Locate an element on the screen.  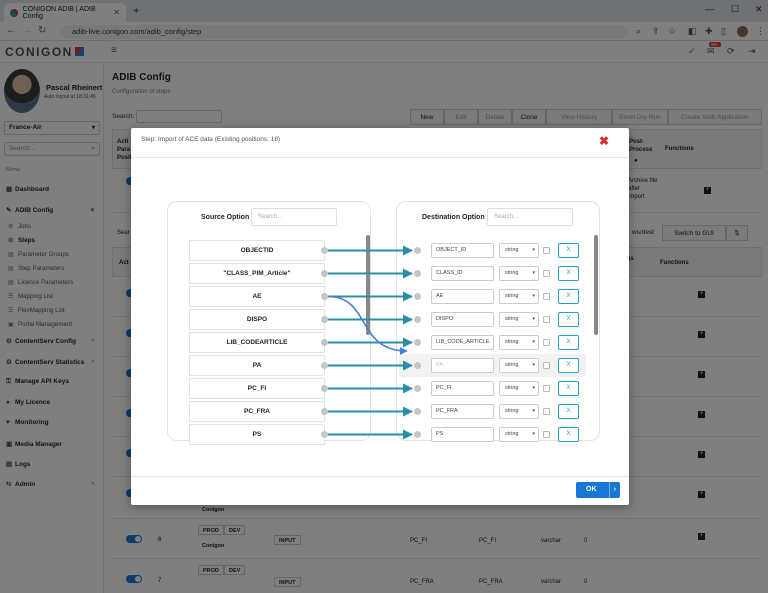
ok-label: OK is located at coordinates (591, 489).